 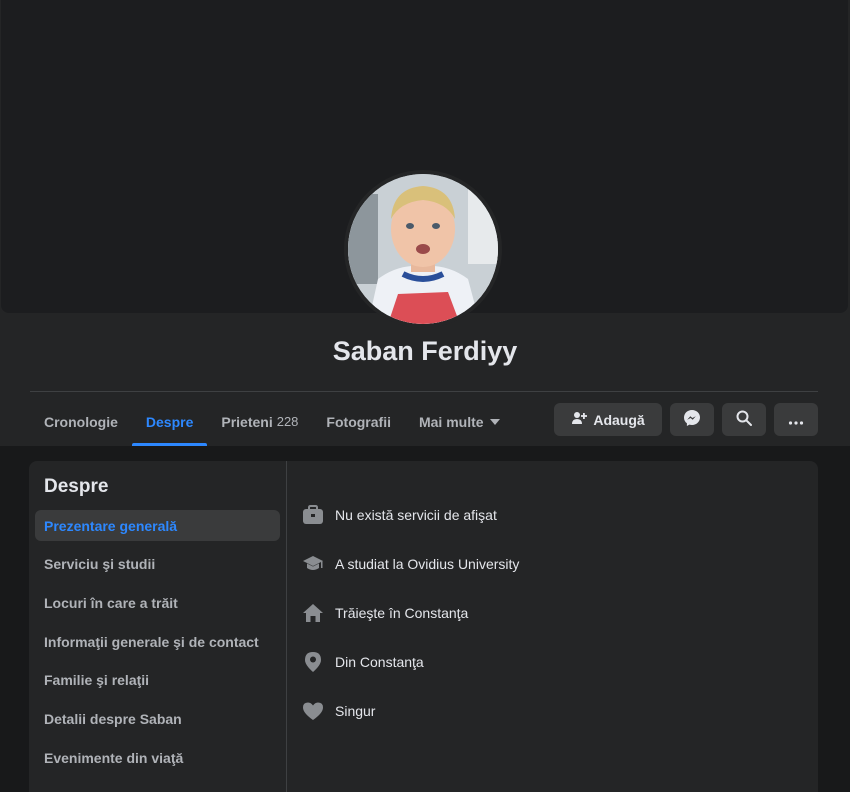 I want to click on briefcase-icon, so click(x=313, y=515).